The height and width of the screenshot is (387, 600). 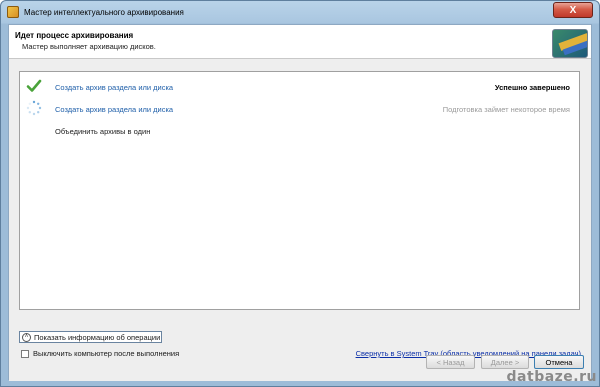 What do you see at coordinates (26, 337) in the screenshot?
I see `double-chevron-up-icon: ˄` at bounding box center [26, 337].